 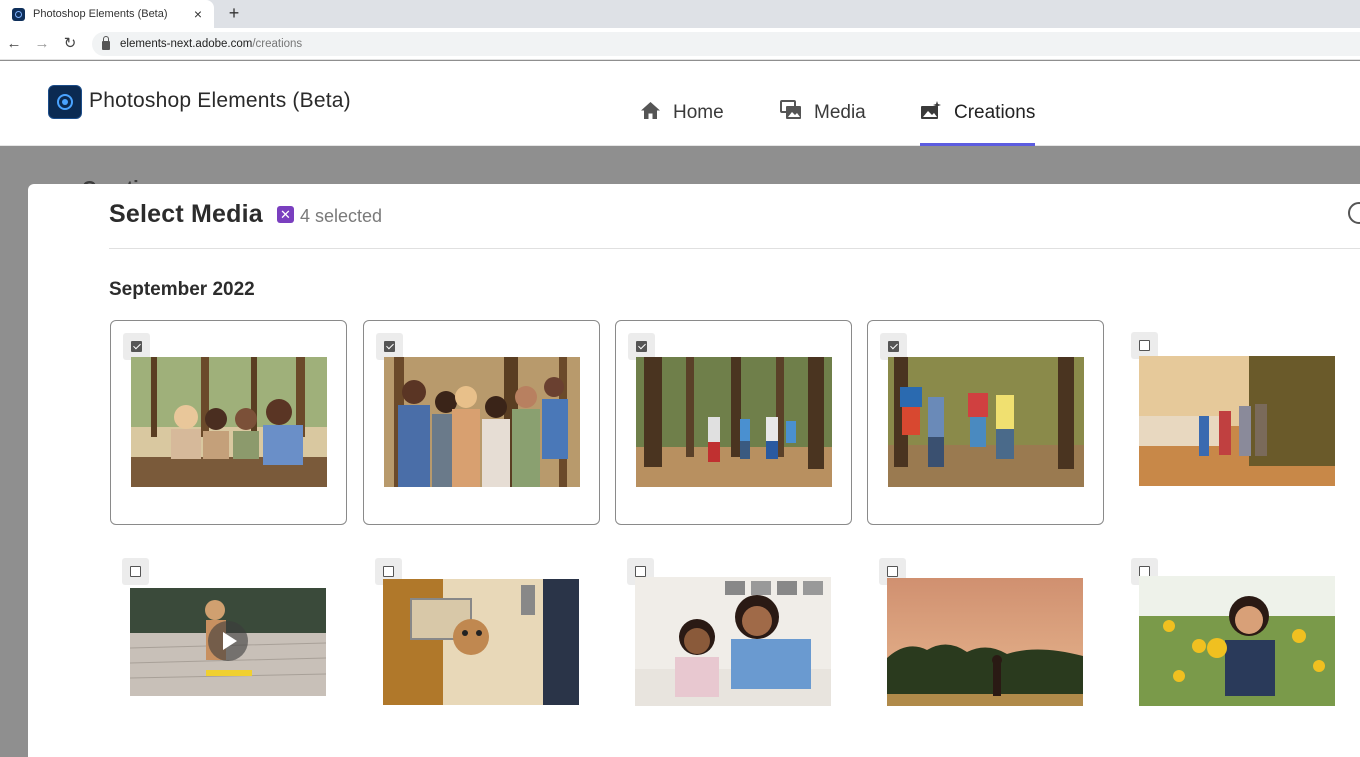 What do you see at coordinates (65, 102) in the screenshot?
I see `photoshop-elements-logo-icon` at bounding box center [65, 102].